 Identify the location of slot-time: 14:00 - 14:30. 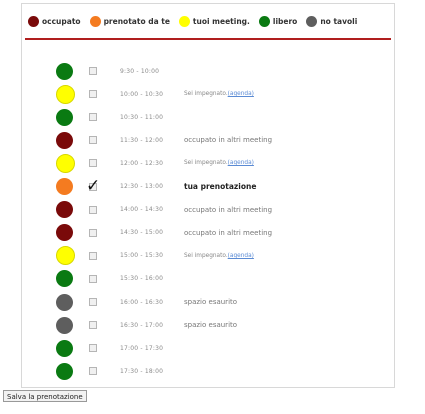
(142, 210).